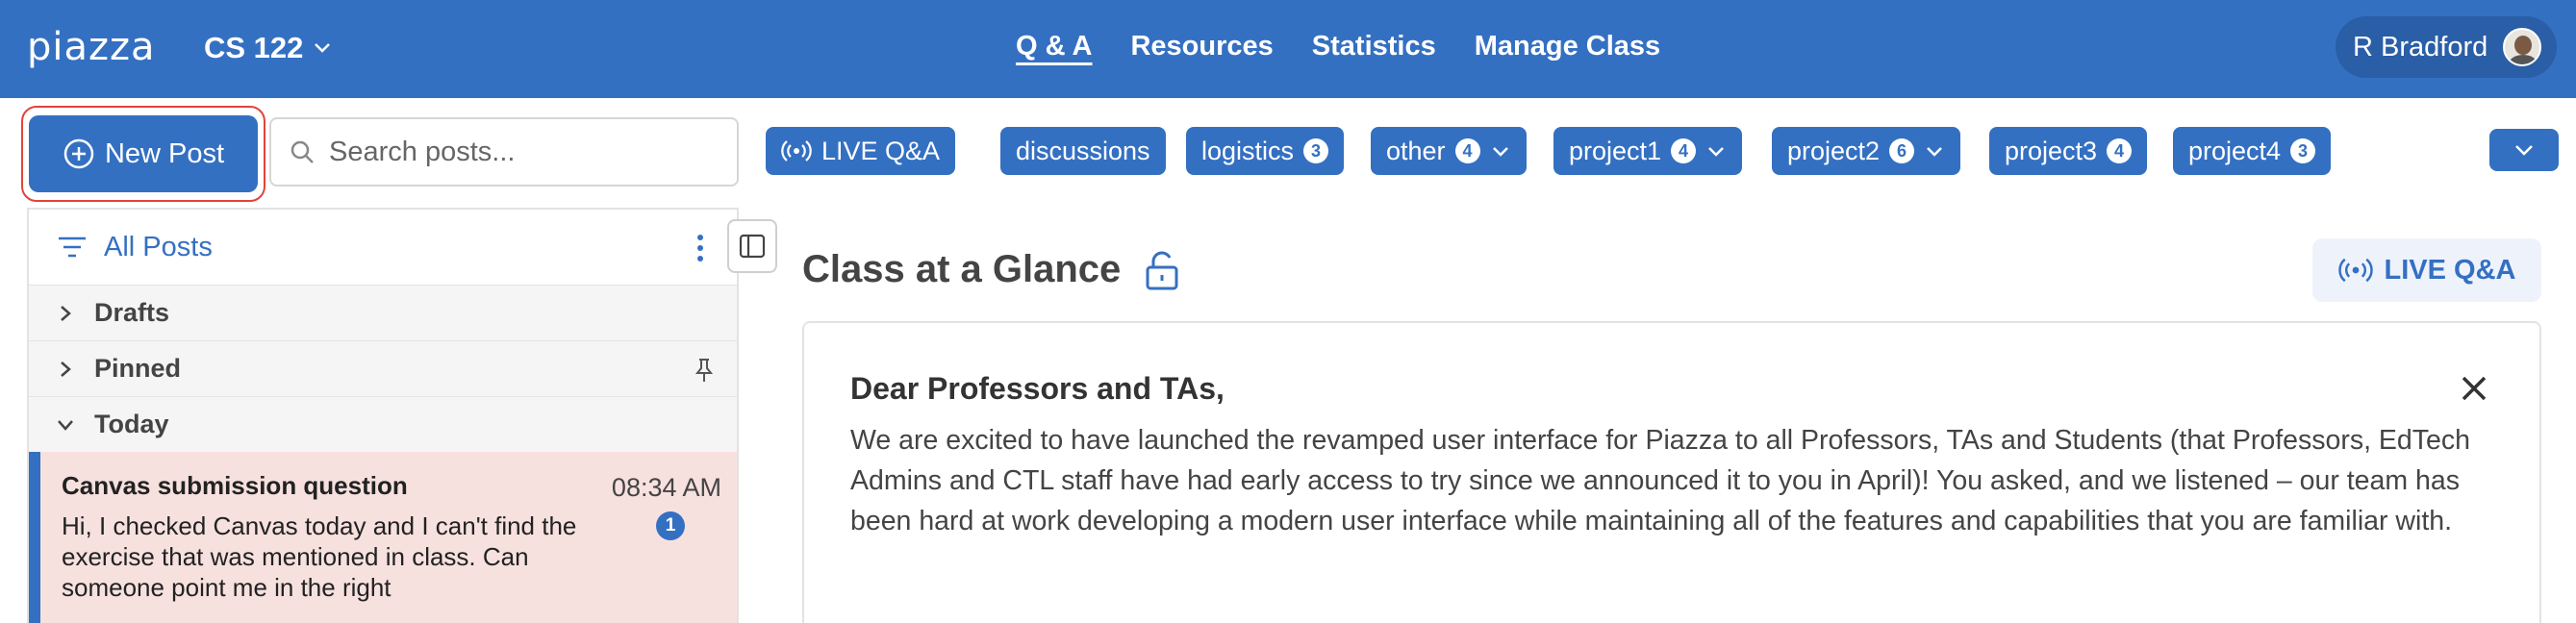  I want to click on user-menu: R Bradford, so click(2446, 47).